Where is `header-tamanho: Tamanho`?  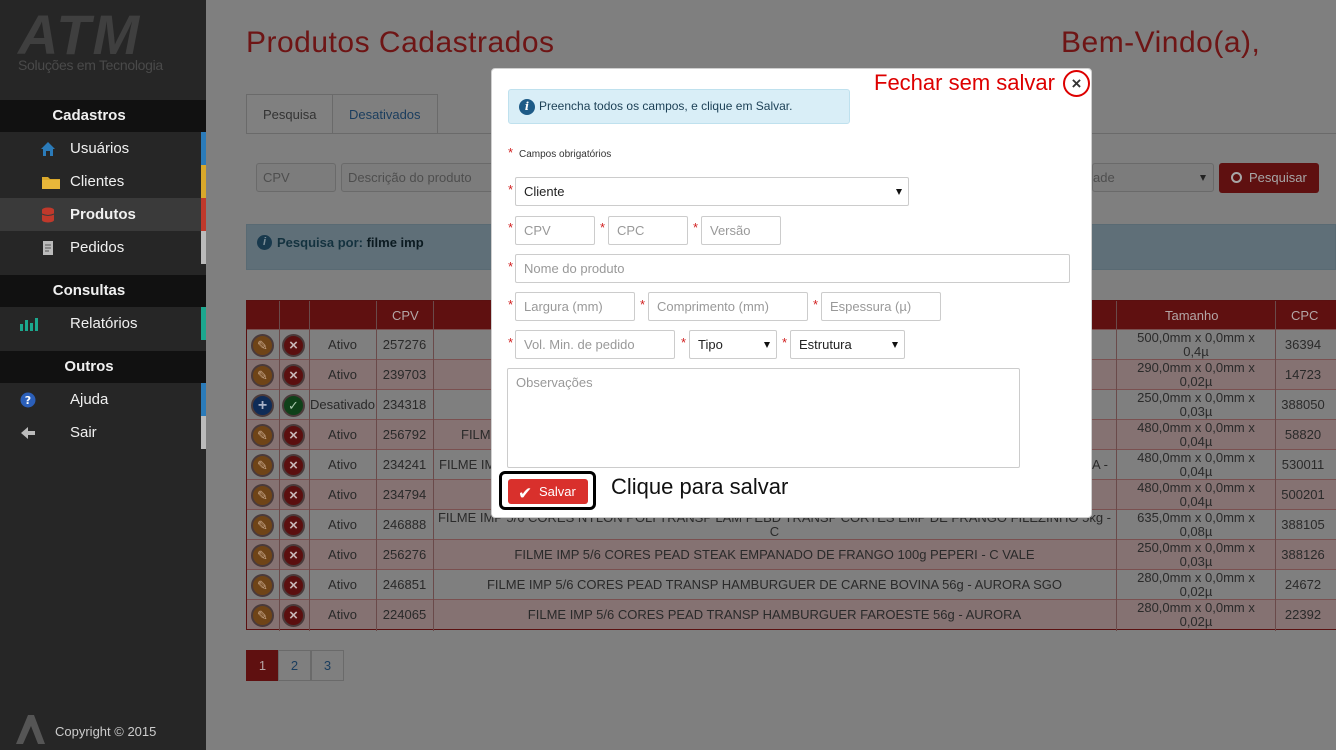
header-tamanho: Tamanho is located at coordinates (1192, 315).